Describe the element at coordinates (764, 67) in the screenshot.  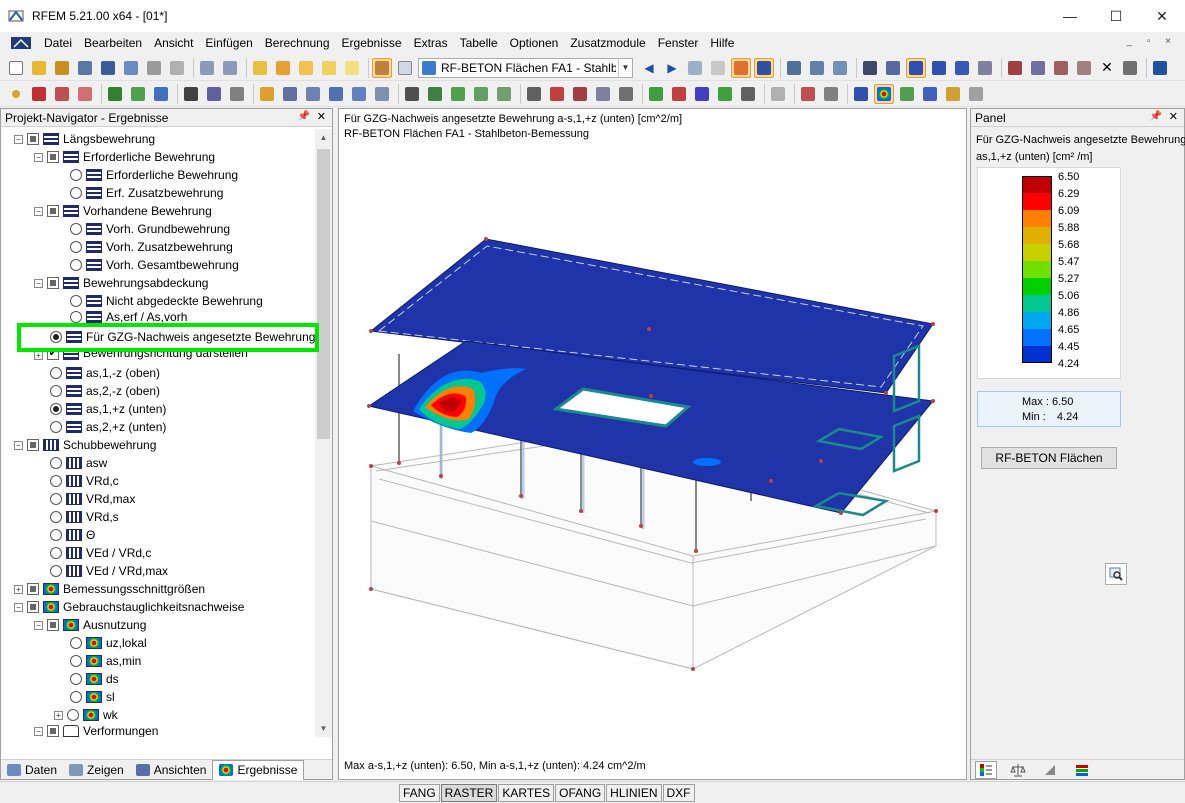
I see `xxx-values-icon` at that location.